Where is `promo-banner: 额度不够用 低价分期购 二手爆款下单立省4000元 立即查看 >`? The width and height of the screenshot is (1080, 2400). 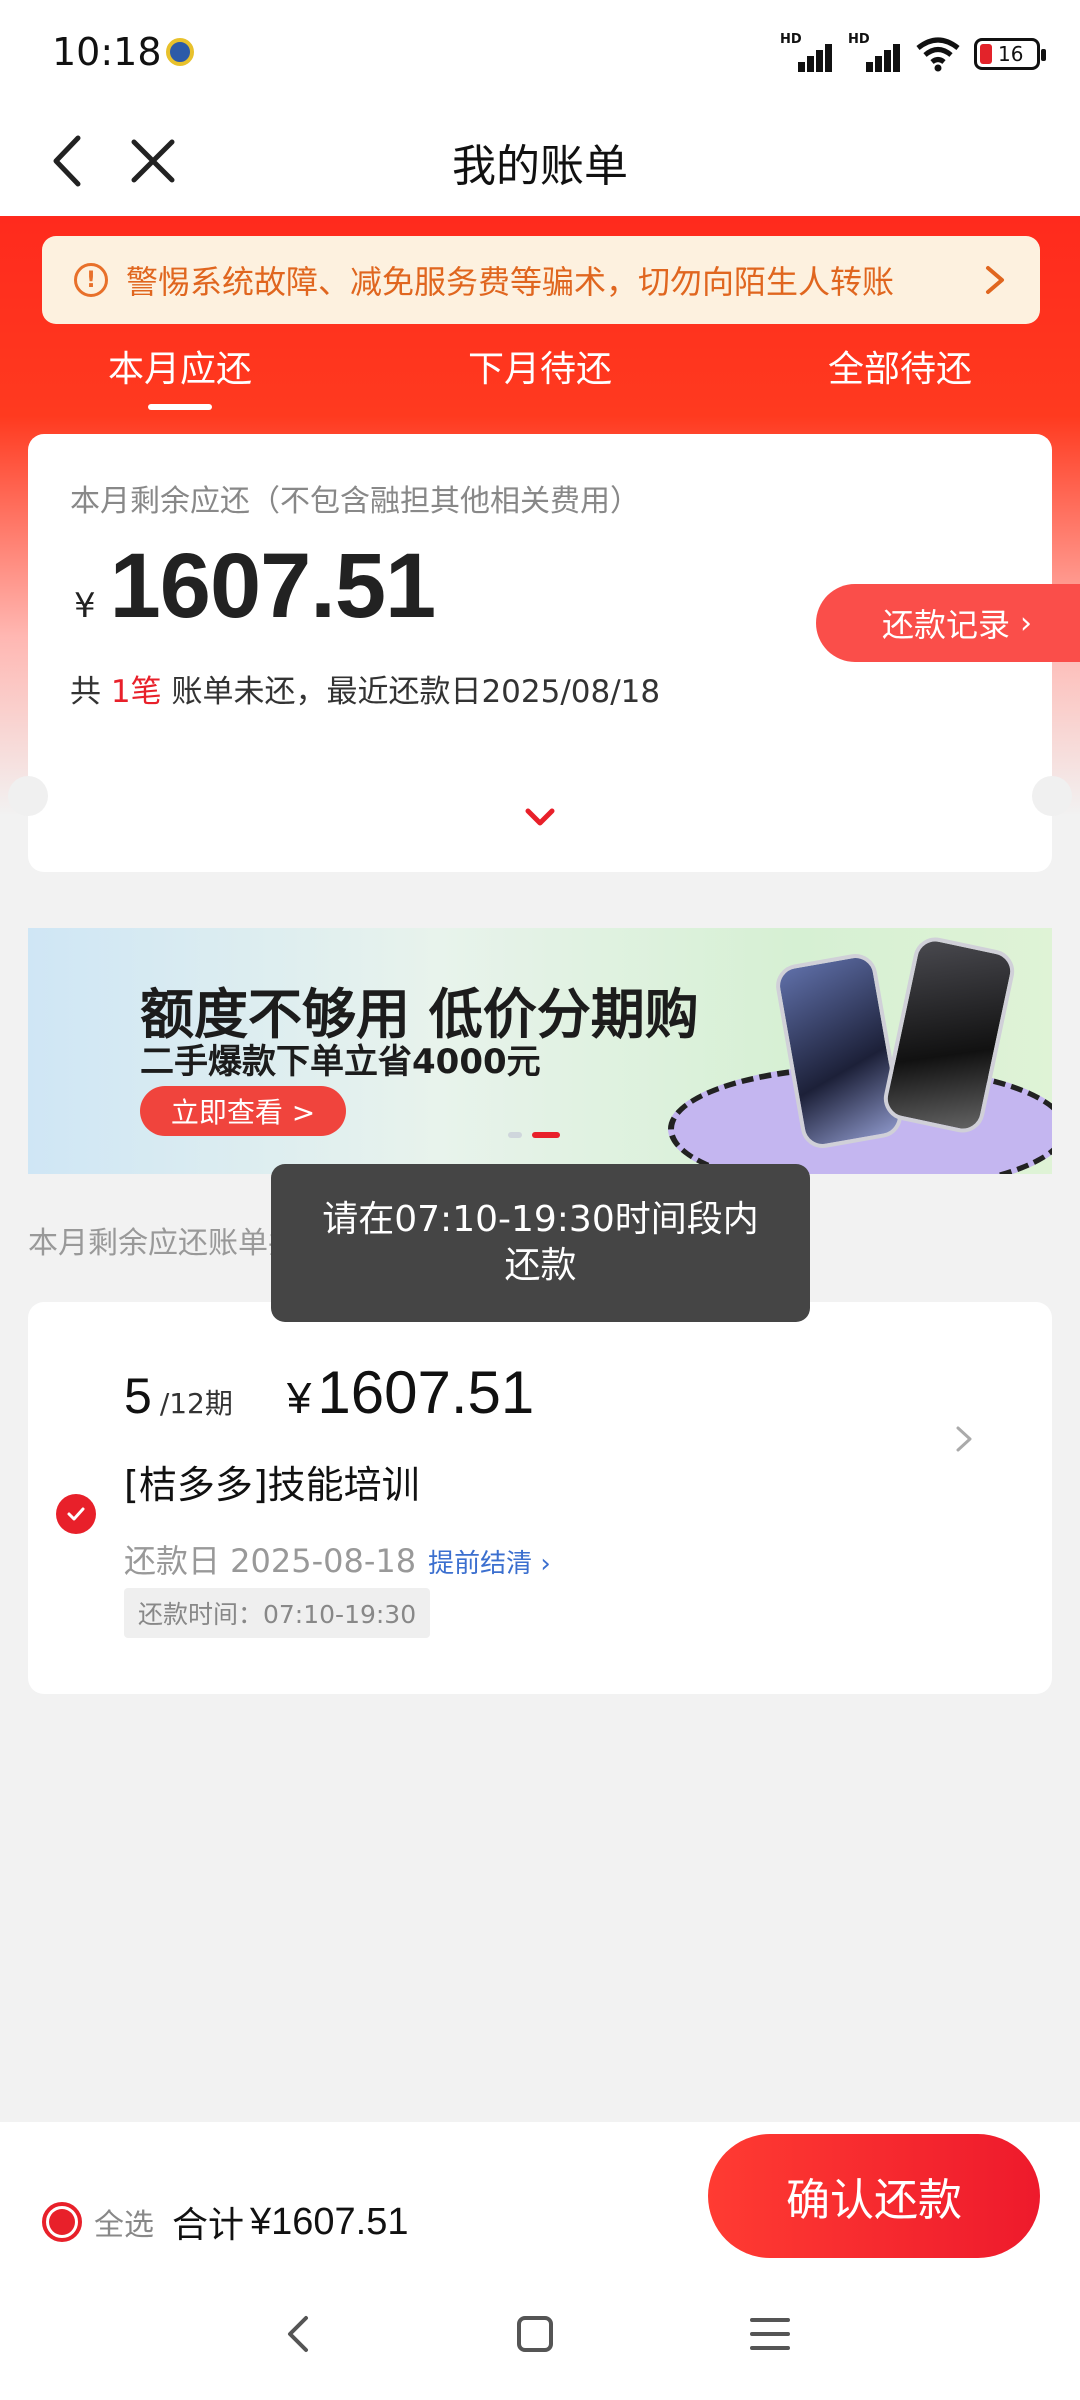
promo-banner: 额度不够用 低价分期购 二手爆款下单立省4000元 立即查看 > is located at coordinates (540, 1051).